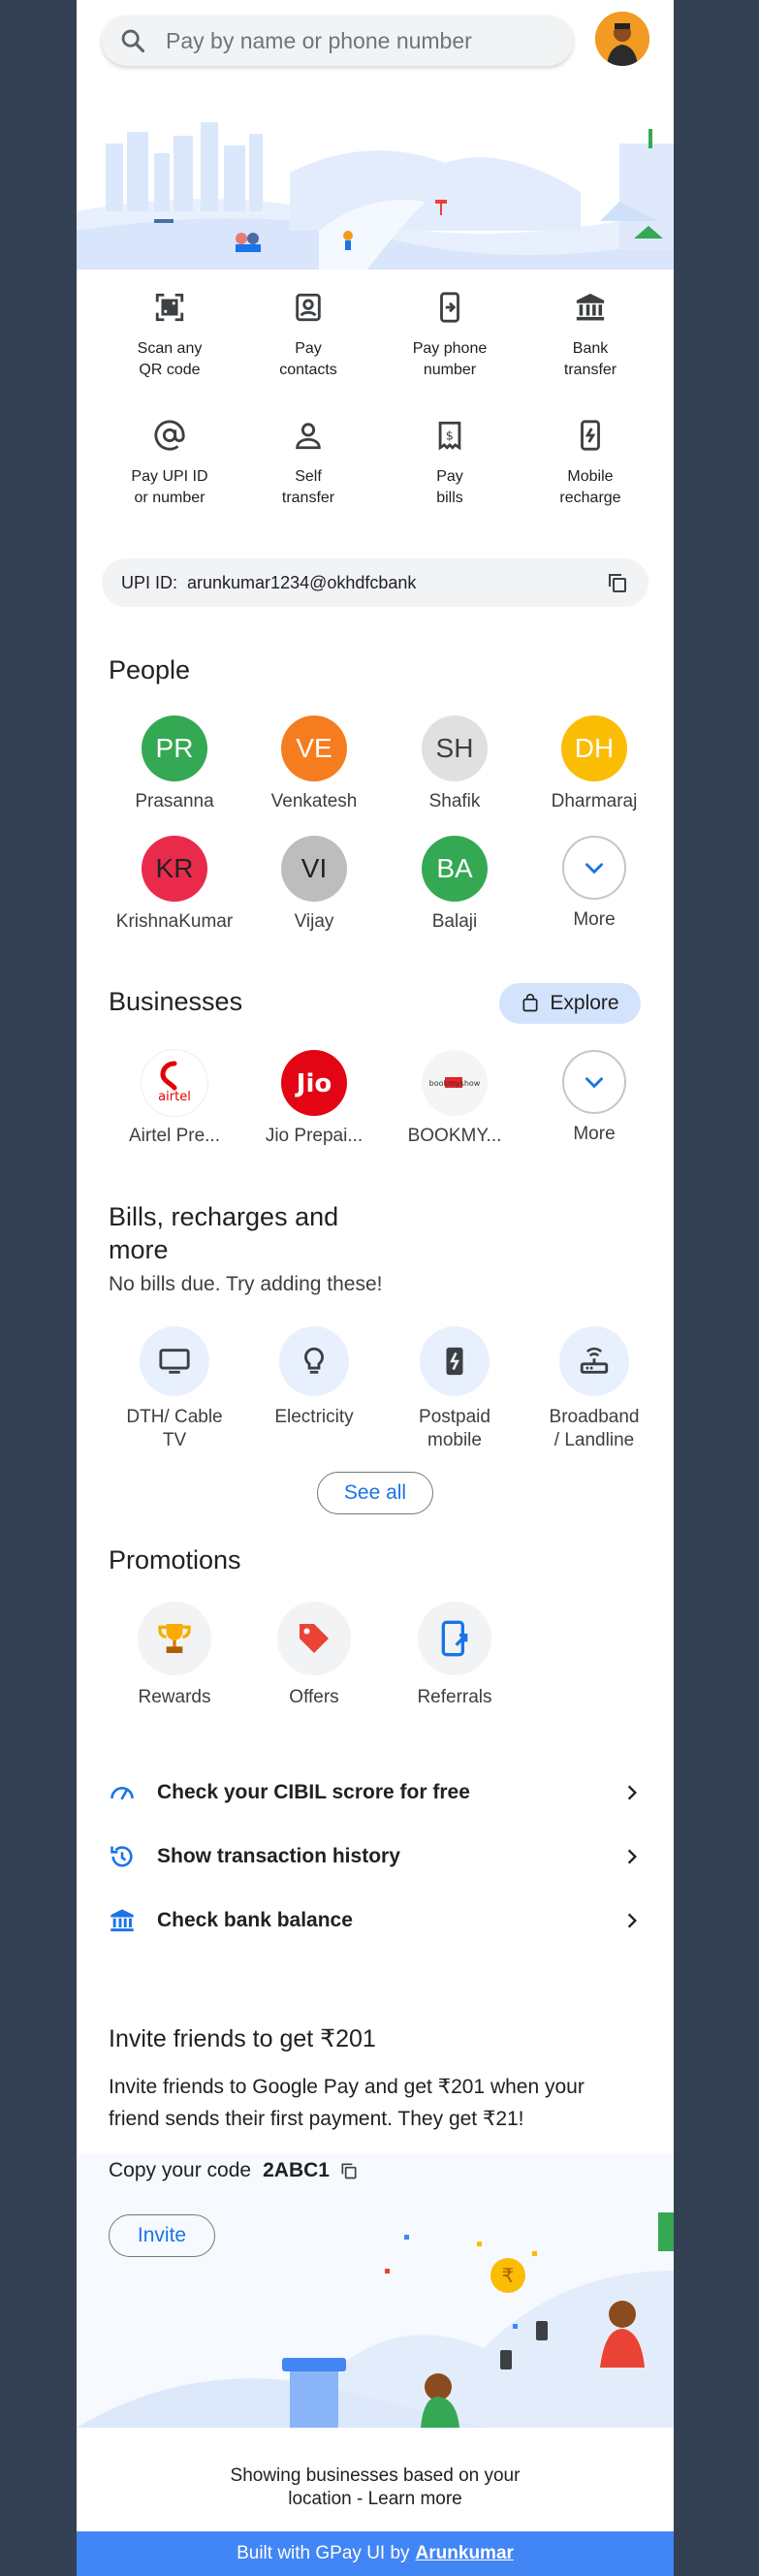 Image resolution: width=759 pixels, height=2576 pixels. I want to click on mobile-icon, so click(454, 1362).